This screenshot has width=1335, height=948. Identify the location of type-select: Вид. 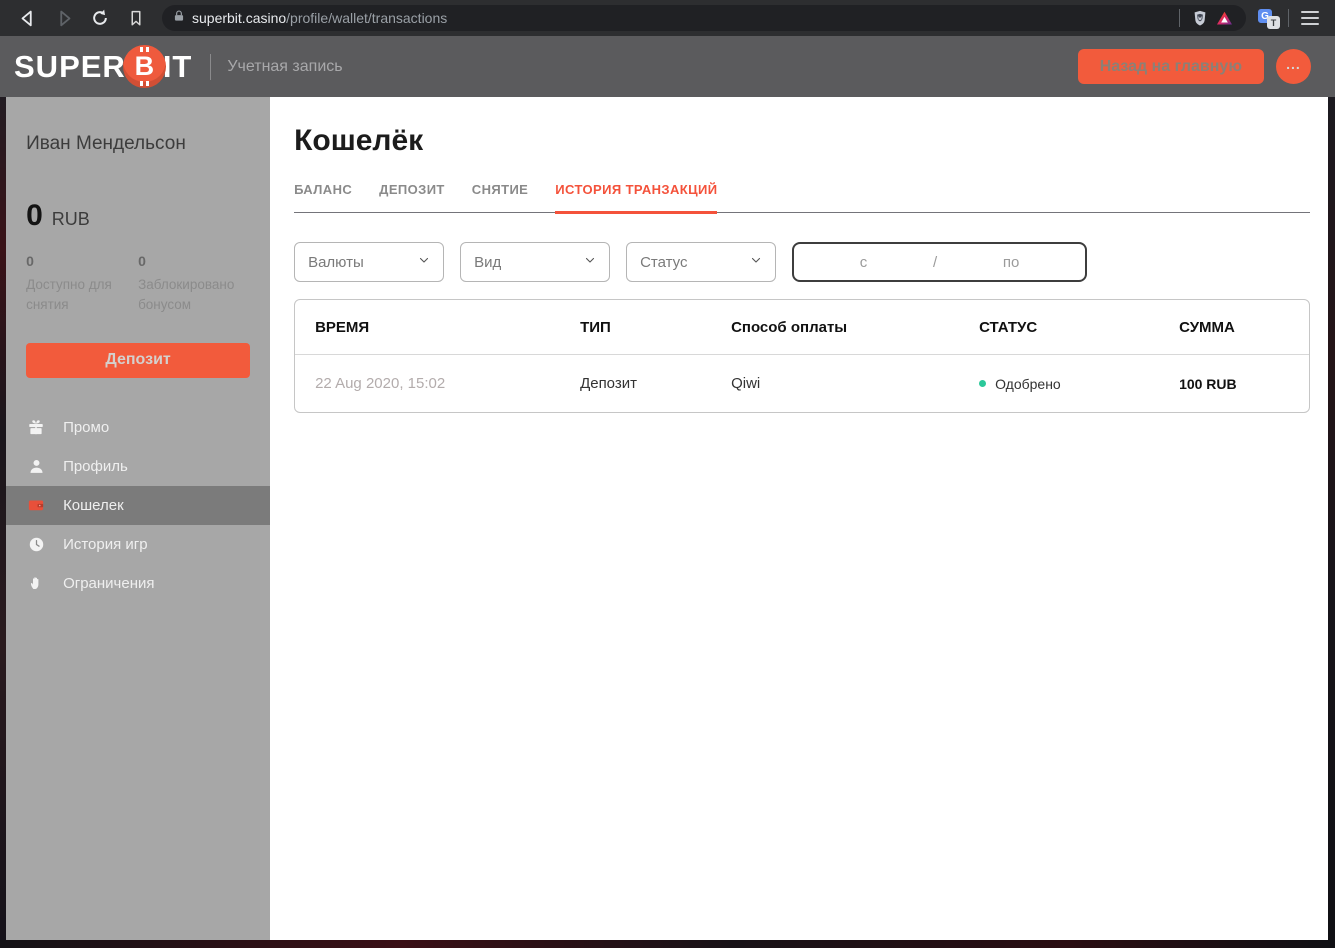
(535, 262).